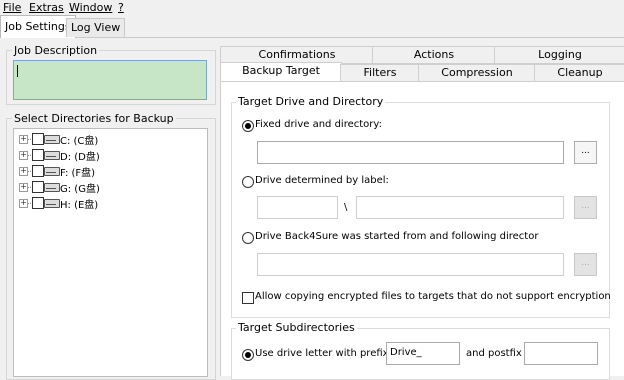  Describe the element at coordinates (494, 353) in the screenshot. I see `postfix-label: and postfix` at that location.